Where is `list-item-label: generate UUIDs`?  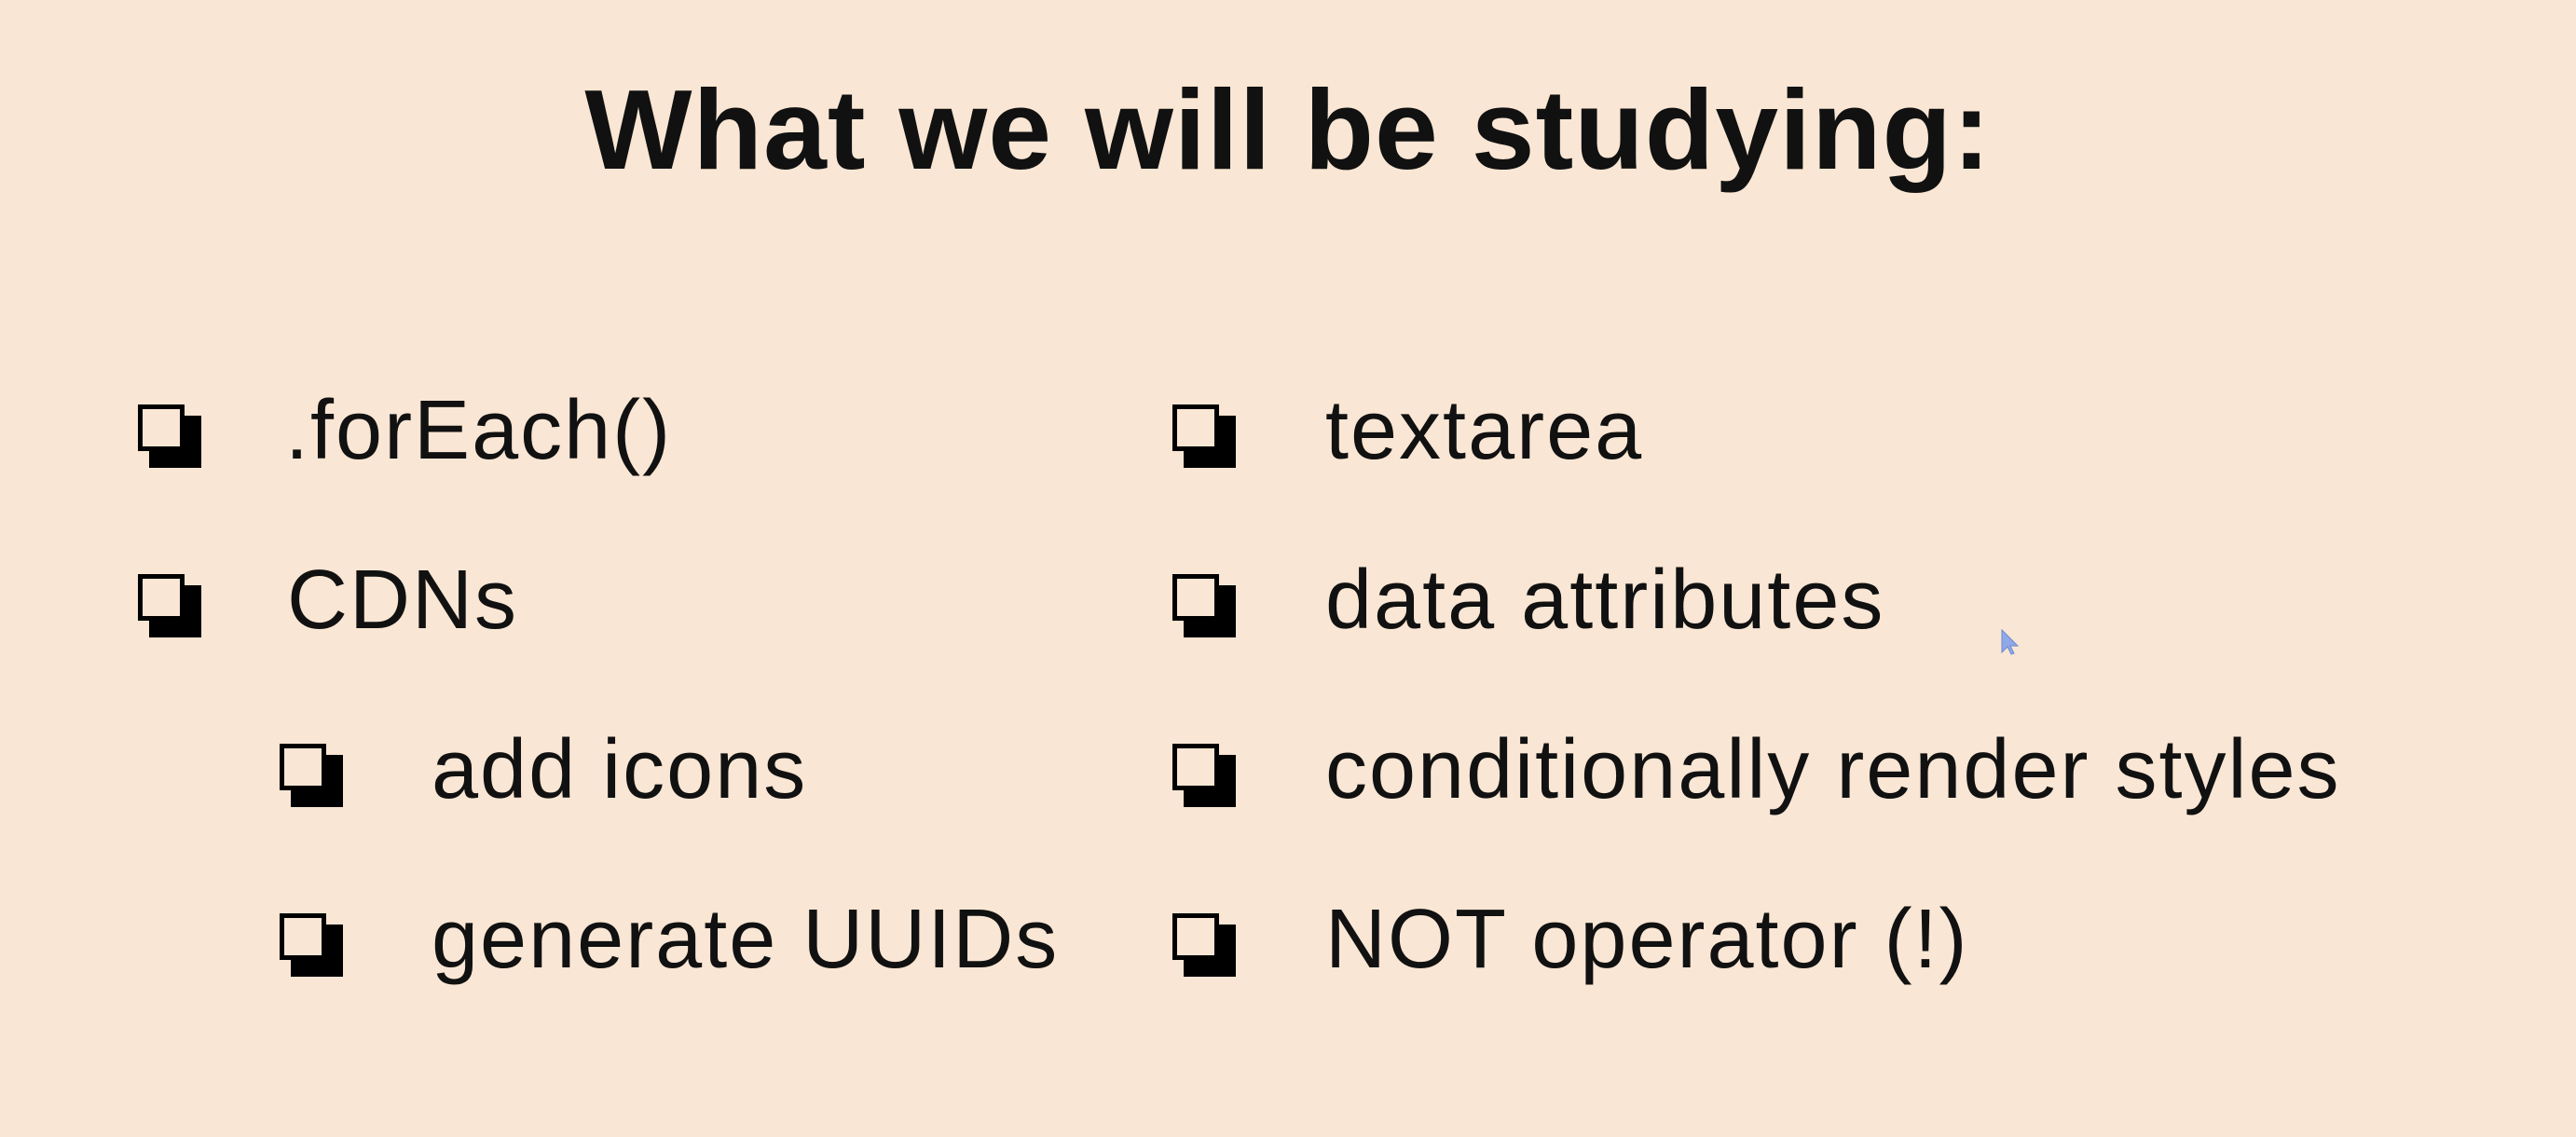 list-item-label: generate UUIDs is located at coordinates (746, 939).